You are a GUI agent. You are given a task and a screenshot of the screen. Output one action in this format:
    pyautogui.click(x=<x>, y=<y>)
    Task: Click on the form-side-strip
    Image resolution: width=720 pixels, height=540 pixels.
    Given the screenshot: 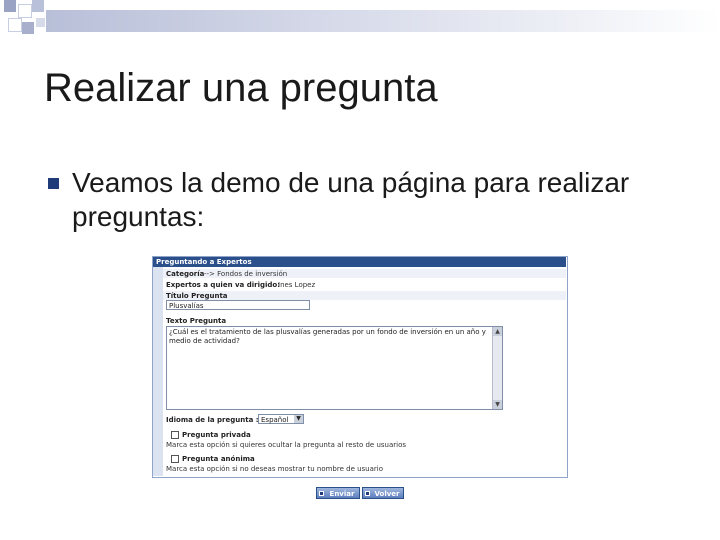 What is the action you would take?
    pyautogui.click(x=158, y=371)
    